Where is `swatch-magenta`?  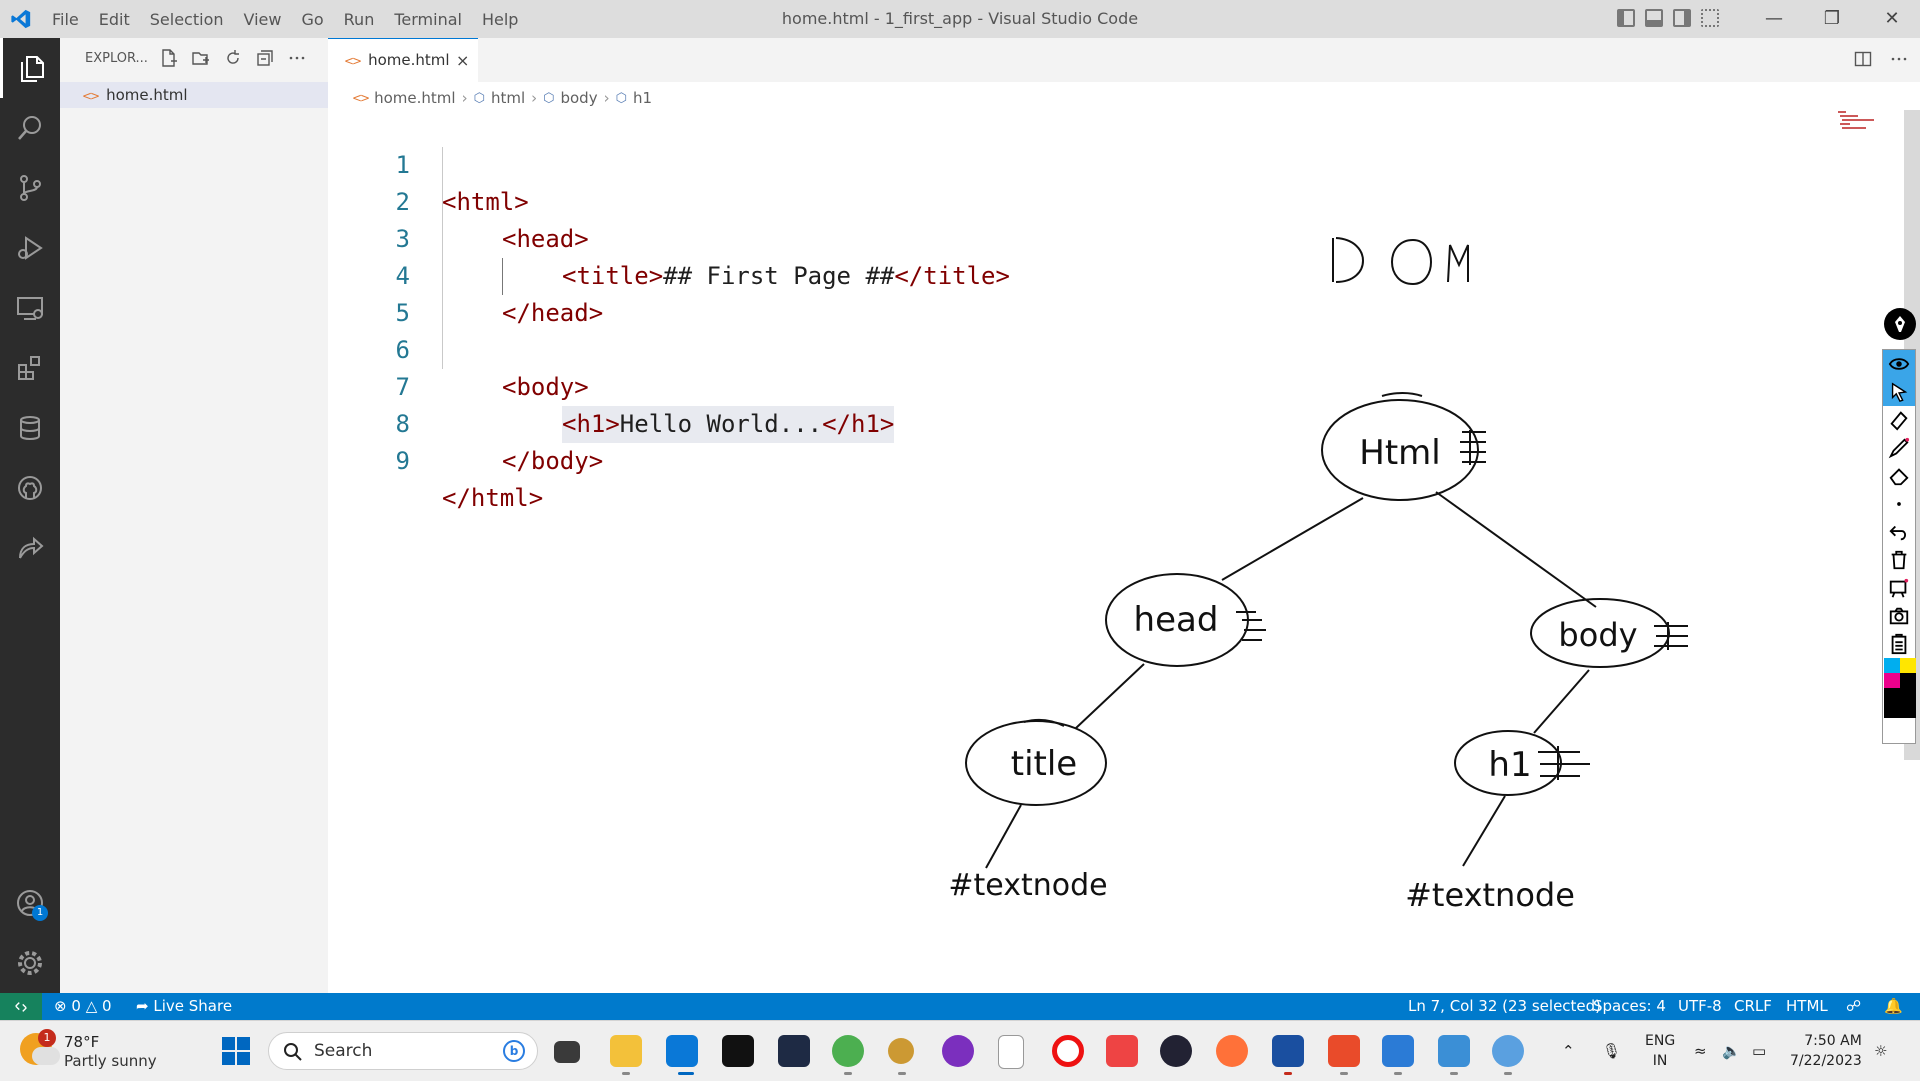
swatch-magenta is located at coordinates (1892, 680).